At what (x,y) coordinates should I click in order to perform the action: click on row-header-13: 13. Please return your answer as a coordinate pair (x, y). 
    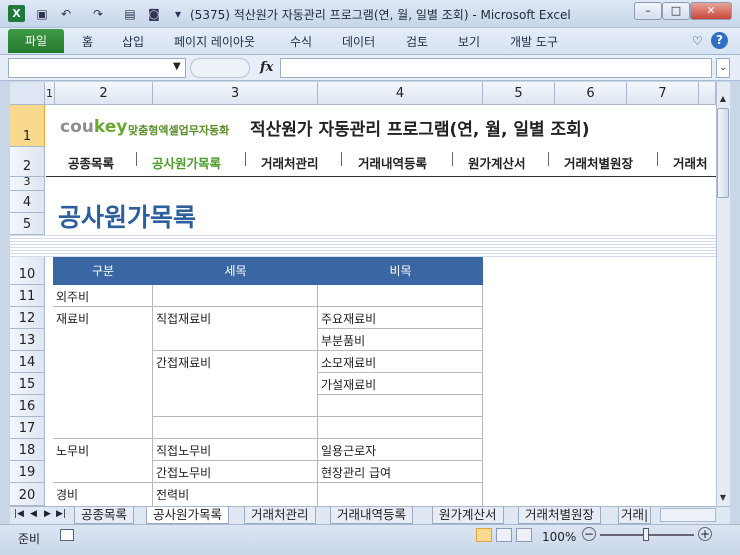
    Looking at the image, I should click on (27, 340).